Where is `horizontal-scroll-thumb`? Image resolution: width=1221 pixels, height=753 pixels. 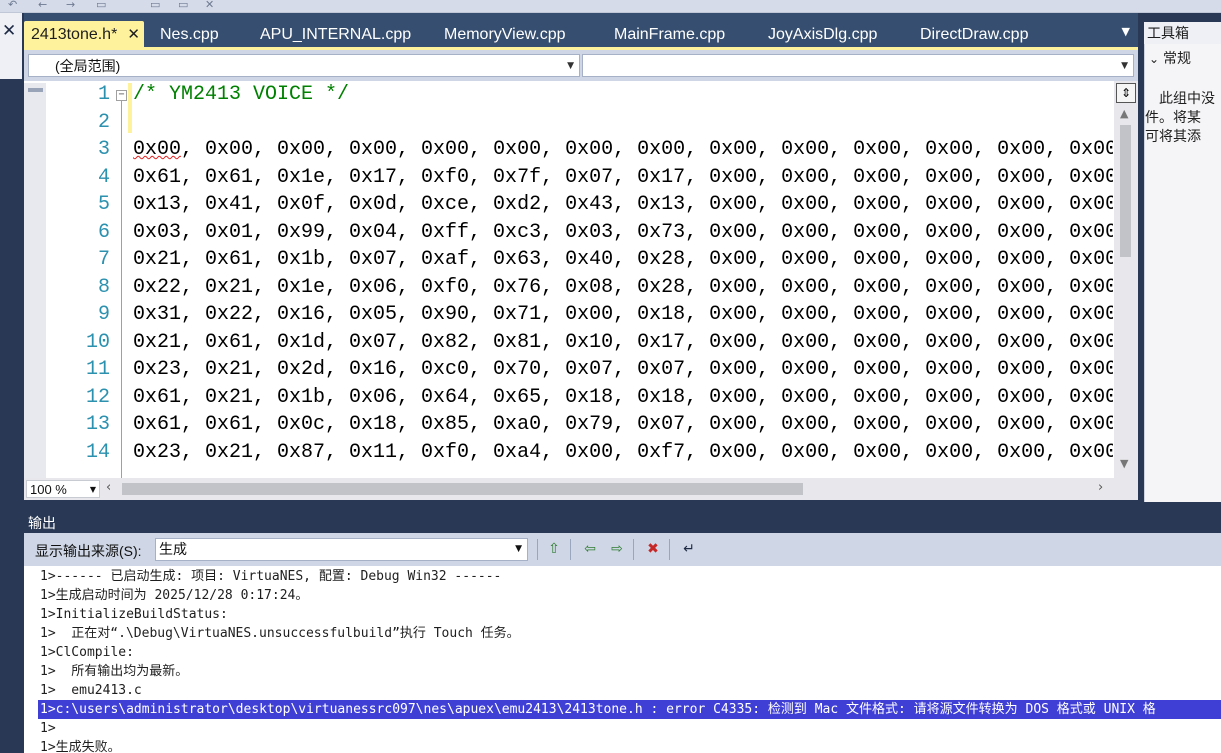
horizontal-scroll-thumb is located at coordinates (462, 489).